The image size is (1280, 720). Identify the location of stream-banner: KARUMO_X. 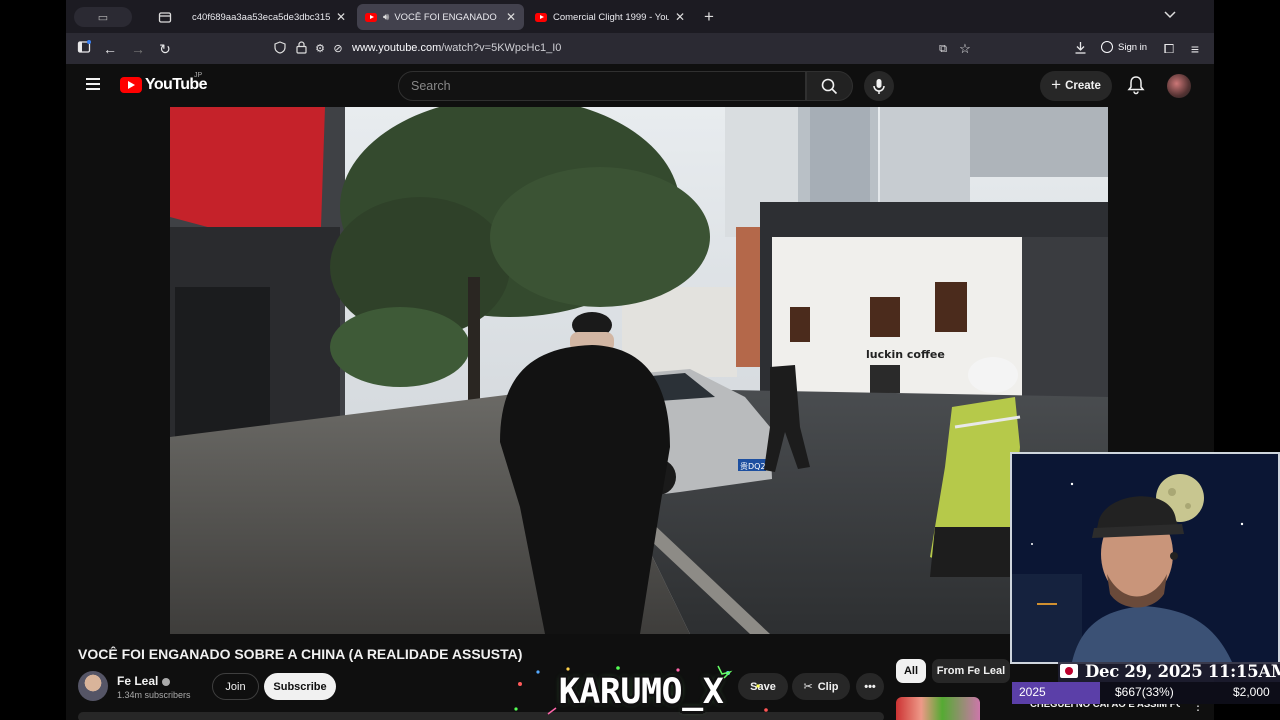
(641, 692).